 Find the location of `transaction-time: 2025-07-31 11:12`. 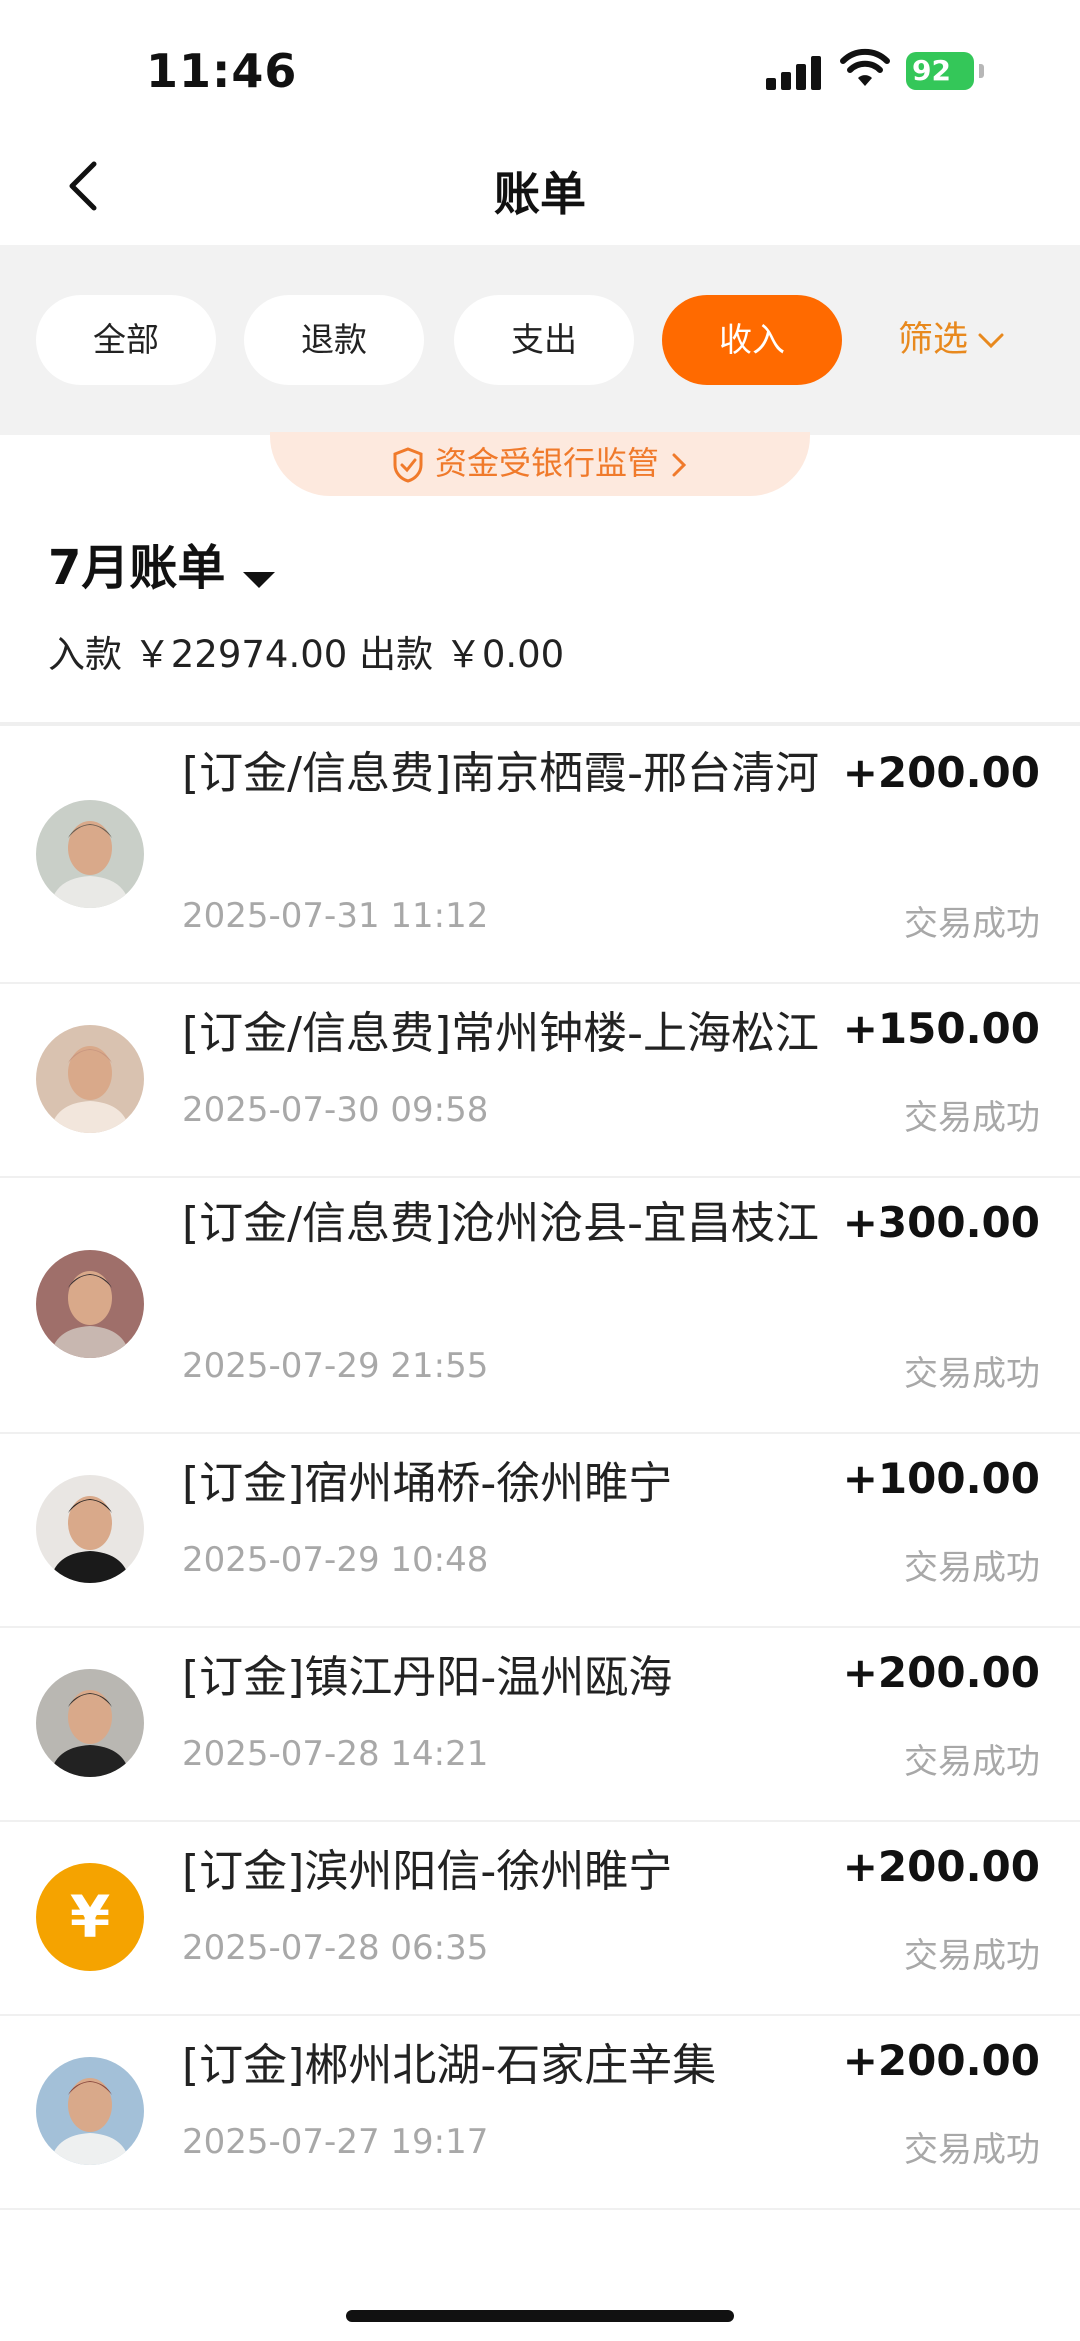

transaction-time: 2025-07-31 11:12 is located at coordinates (335, 916).